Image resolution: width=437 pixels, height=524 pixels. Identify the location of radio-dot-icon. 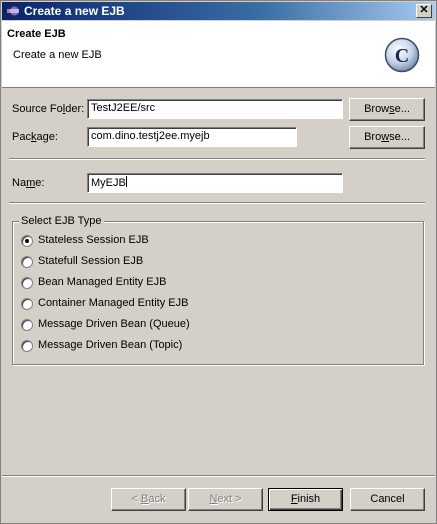
(27, 241).